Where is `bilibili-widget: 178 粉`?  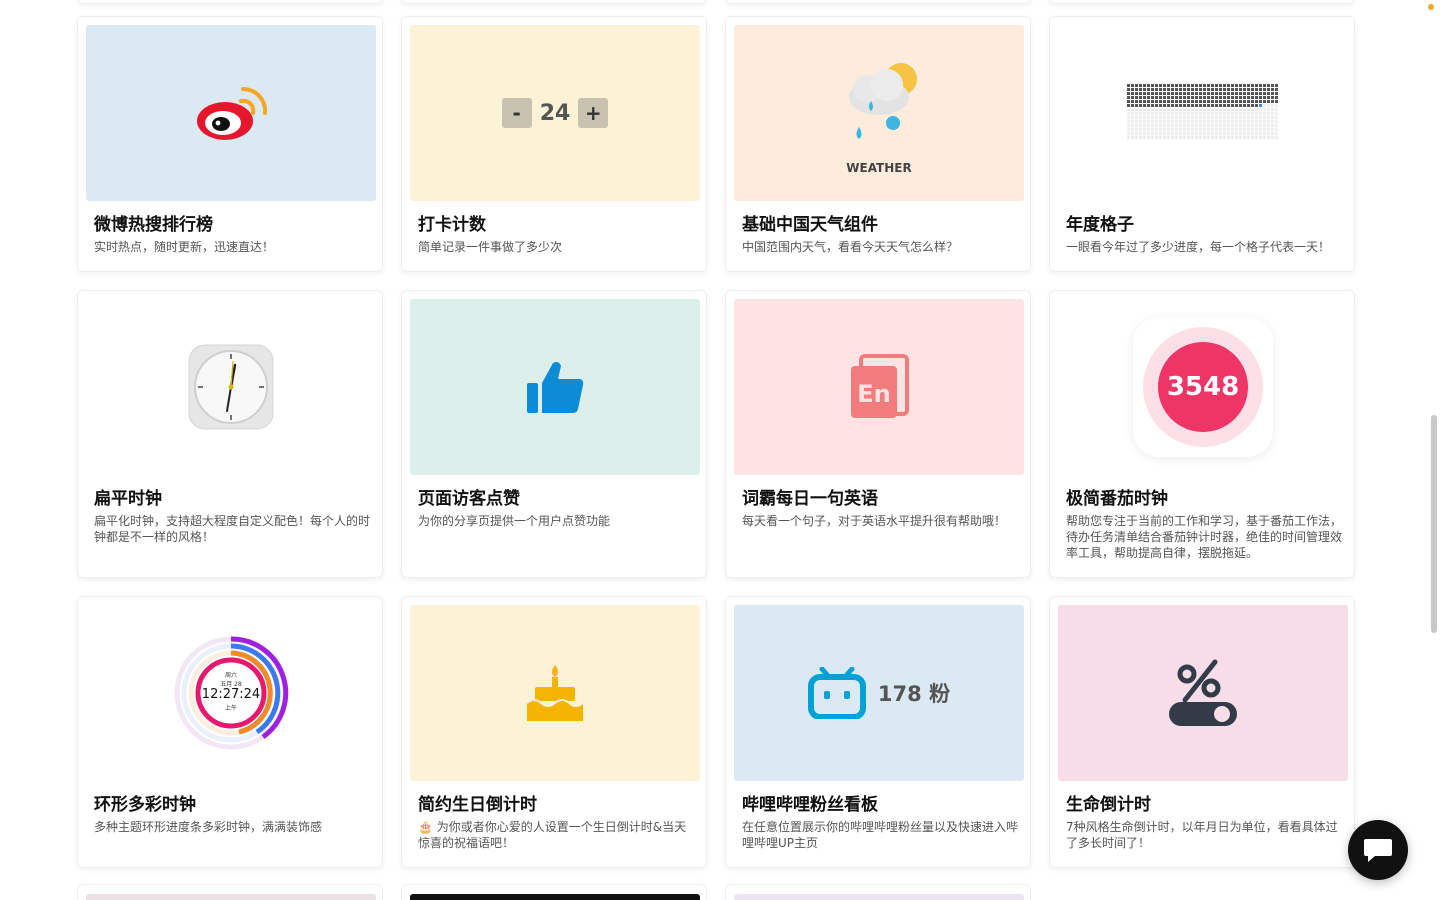 bilibili-widget: 178 粉 is located at coordinates (879, 693).